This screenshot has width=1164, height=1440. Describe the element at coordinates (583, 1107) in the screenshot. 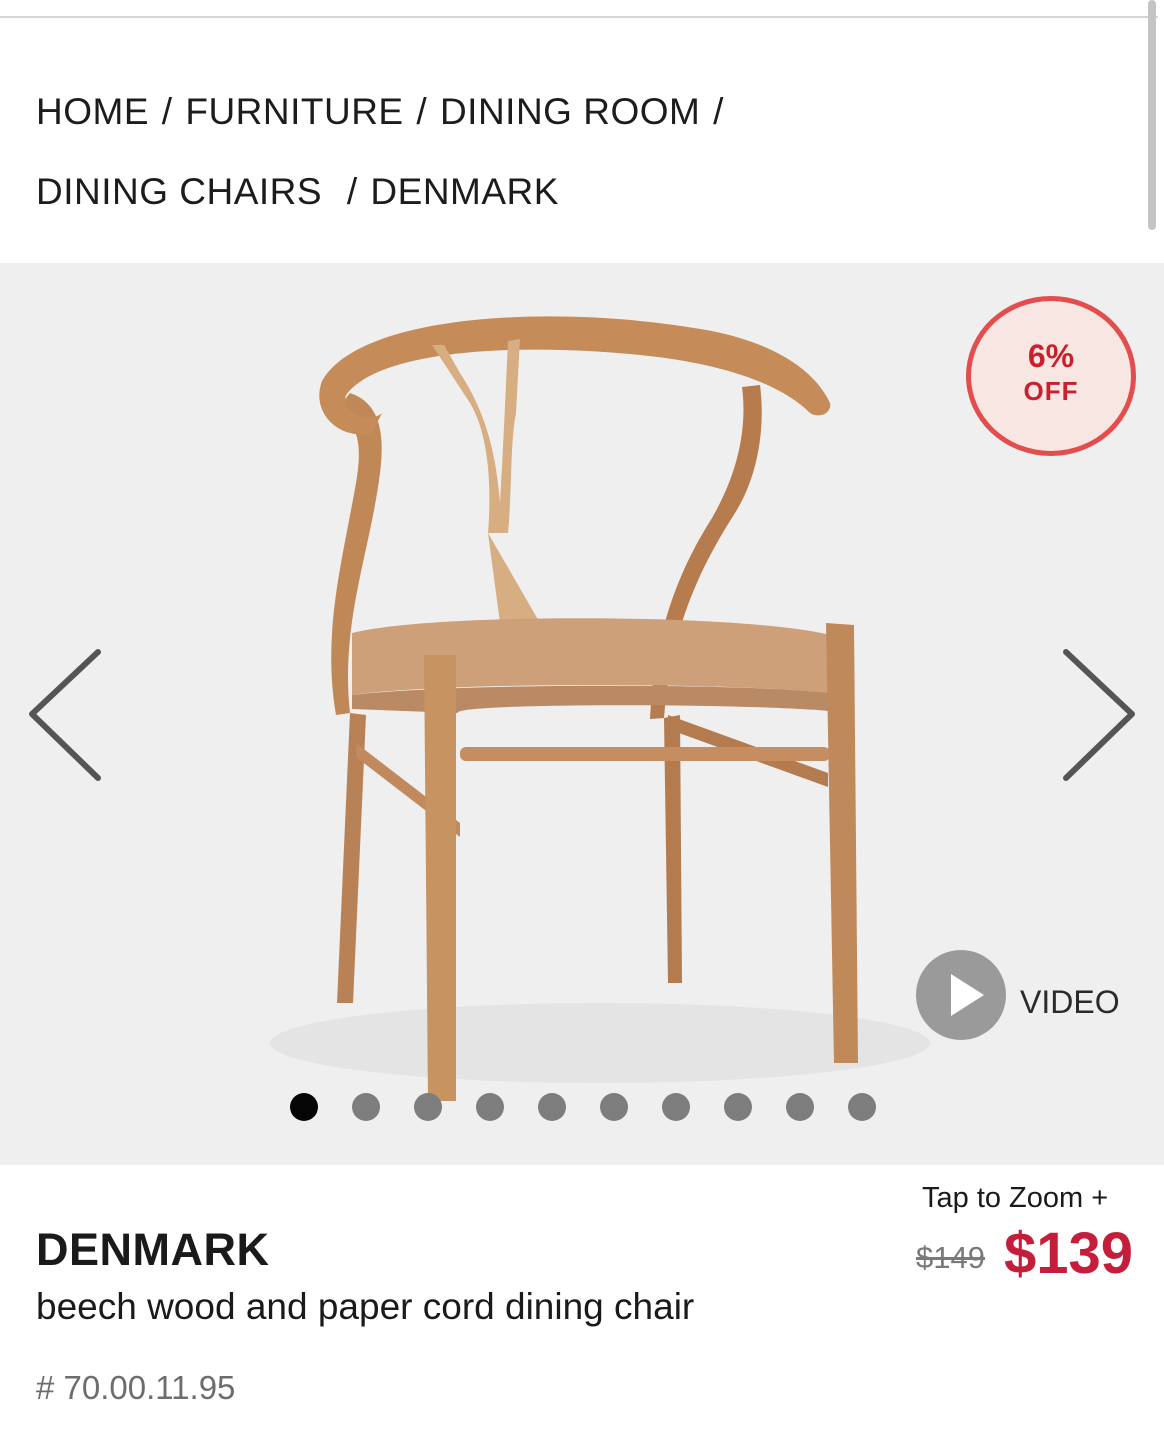

I see `image-pagination-dots` at that location.